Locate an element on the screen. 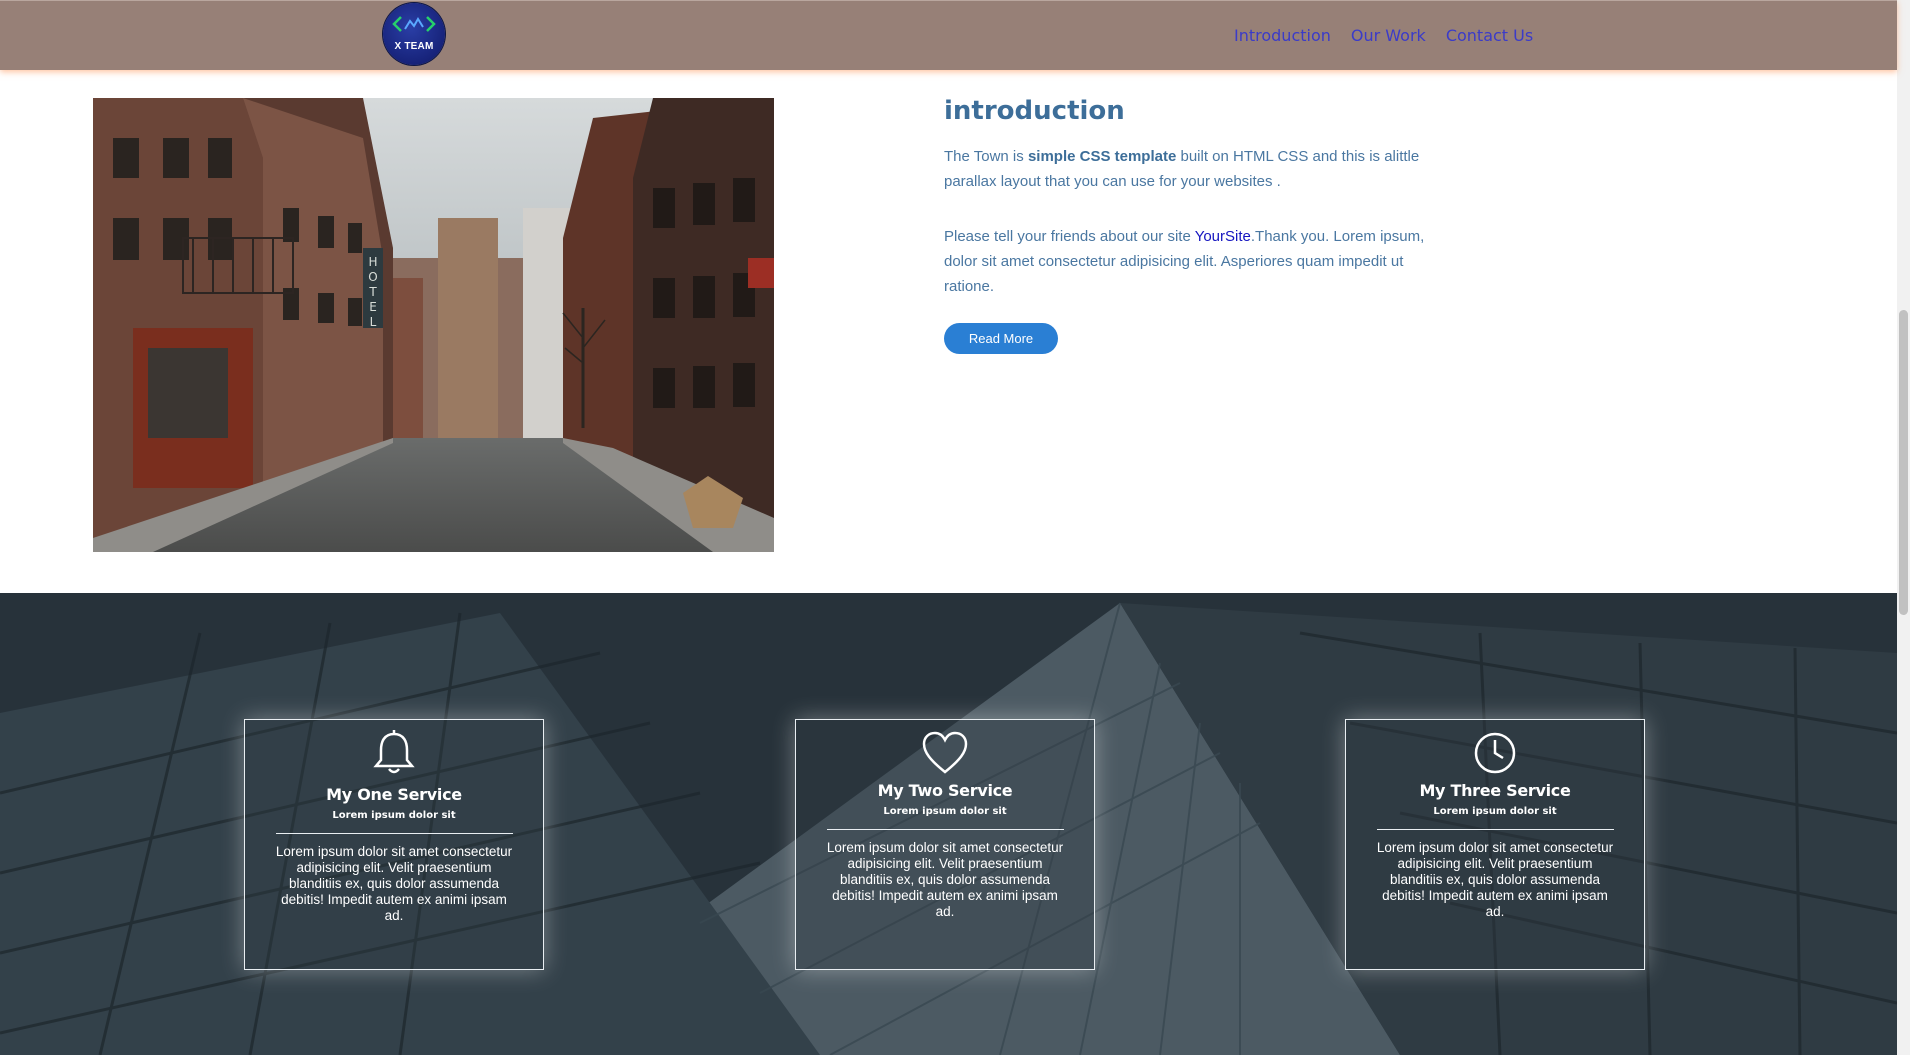 The height and width of the screenshot is (1055, 1910). nav-link-our-work: Our Work is located at coordinates (1388, 35).